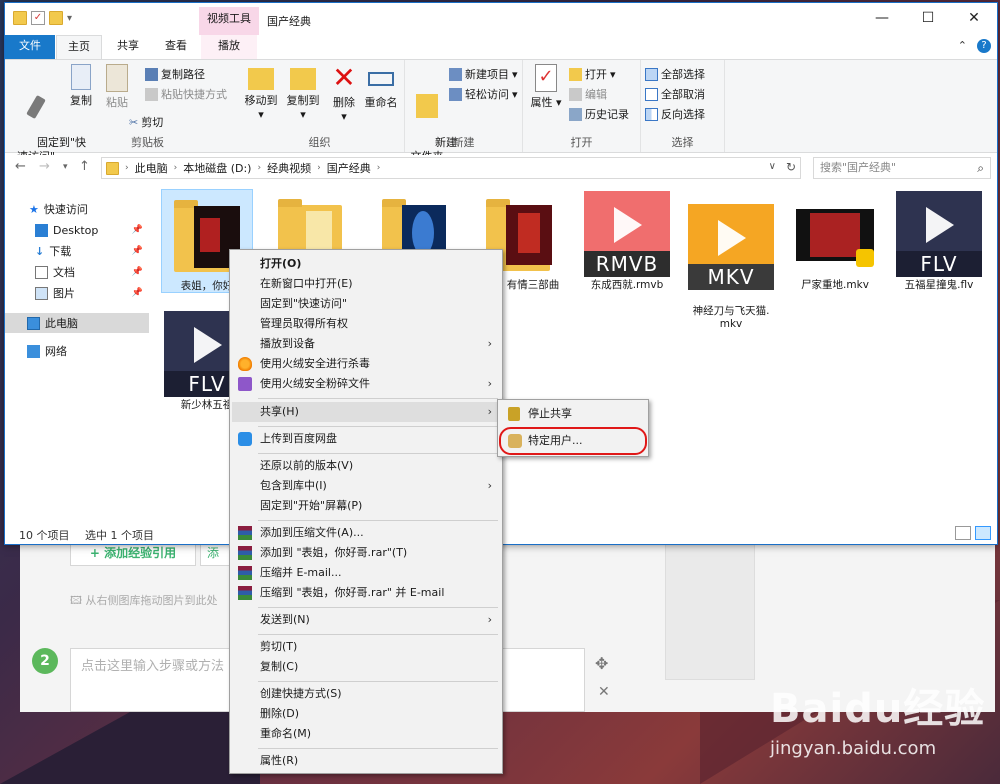  I want to click on menu-huorong-scan: 使用火绒安全进行杀毒, so click(366, 364).